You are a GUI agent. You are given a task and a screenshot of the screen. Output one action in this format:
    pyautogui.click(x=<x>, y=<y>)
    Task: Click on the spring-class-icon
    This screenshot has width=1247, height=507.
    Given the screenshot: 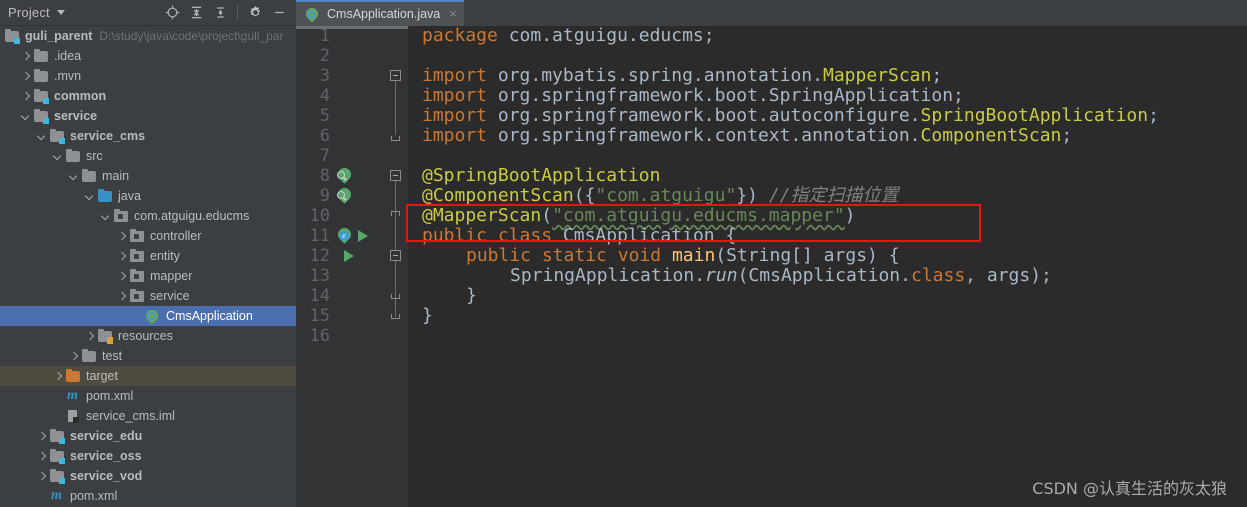 What is the action you would take?
    pyautogui.click(x=312, y=14)
    